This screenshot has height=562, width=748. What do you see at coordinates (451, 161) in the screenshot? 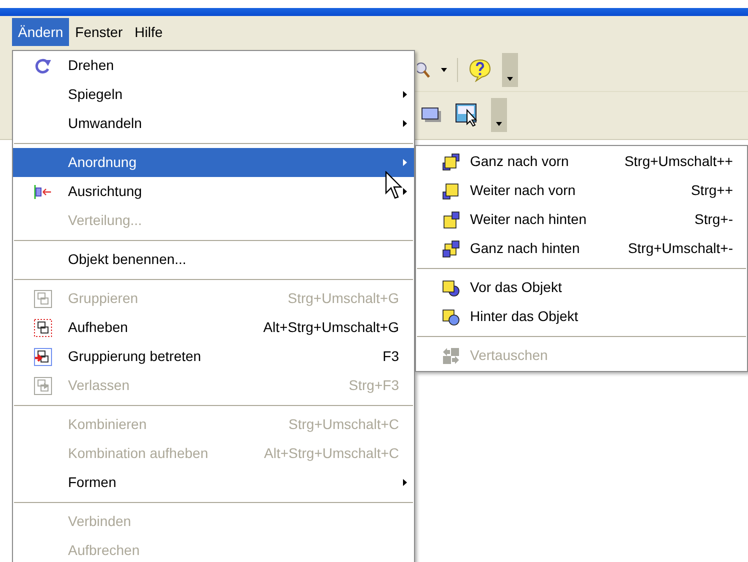
I see `bring-to-front-icon` at bounding box center [451, 161].